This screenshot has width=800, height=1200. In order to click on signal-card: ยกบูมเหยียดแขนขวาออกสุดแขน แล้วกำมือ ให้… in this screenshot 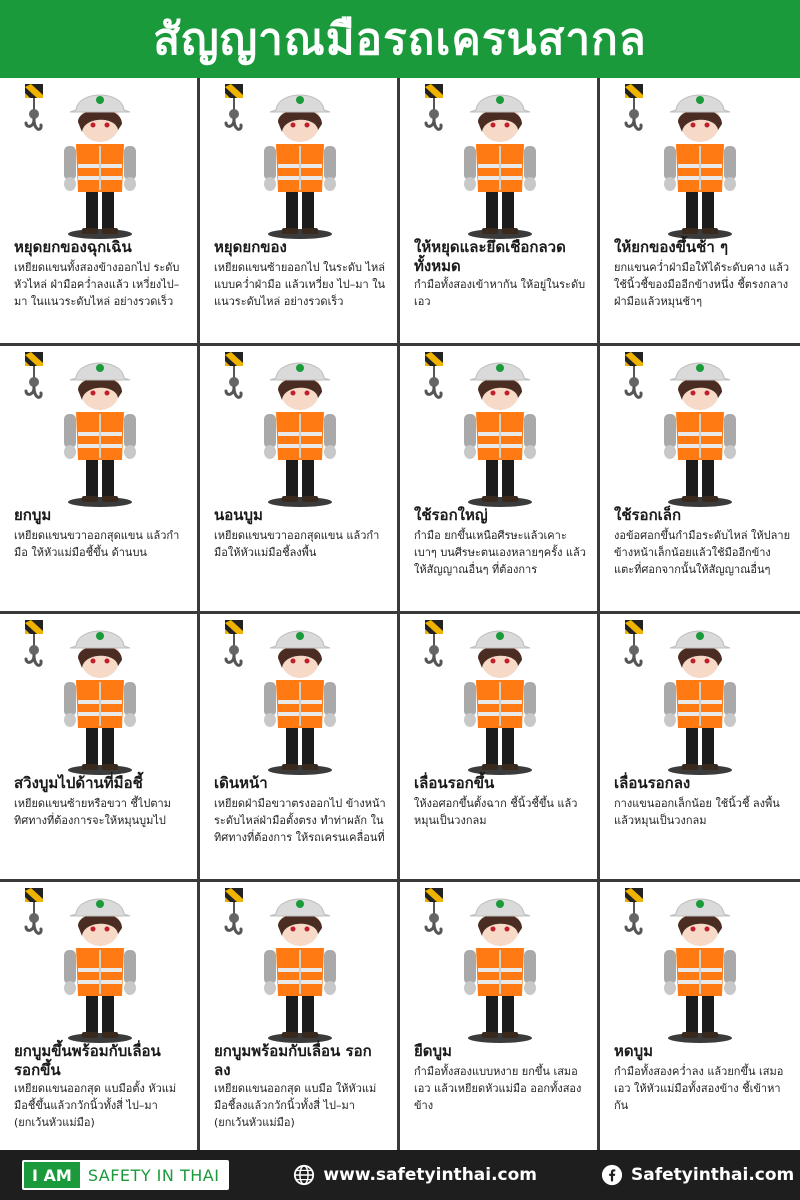, I will do `click(100, 480)`.